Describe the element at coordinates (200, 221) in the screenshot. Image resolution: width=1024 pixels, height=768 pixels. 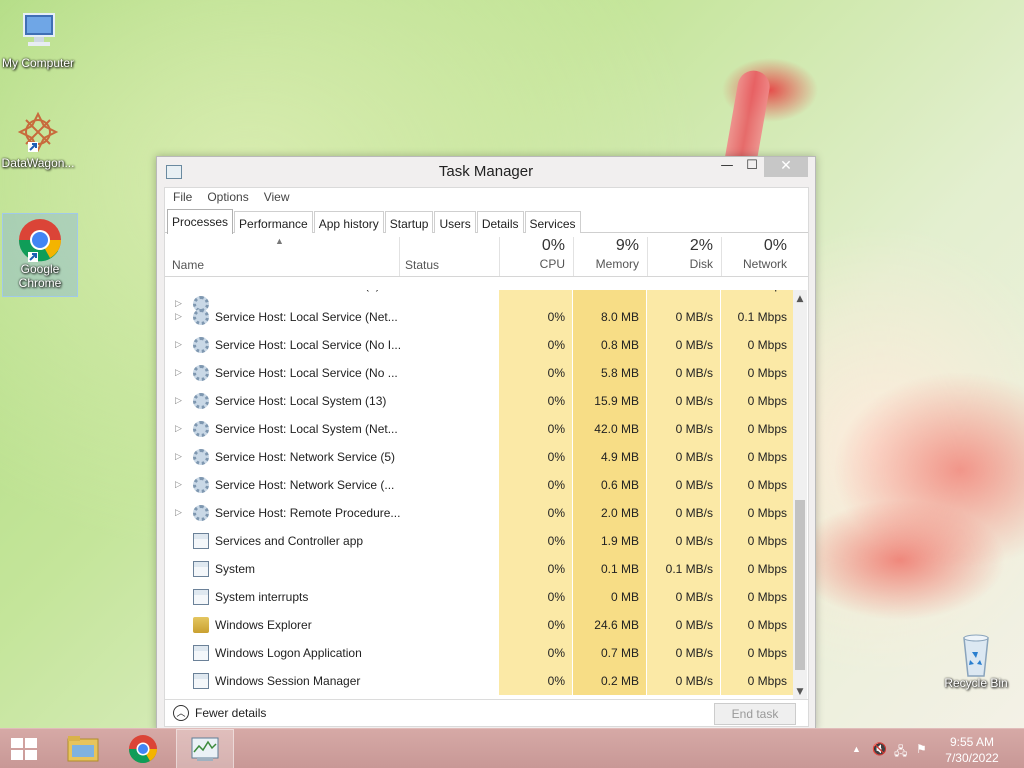
I see `tab-processes: Processes` at that location.